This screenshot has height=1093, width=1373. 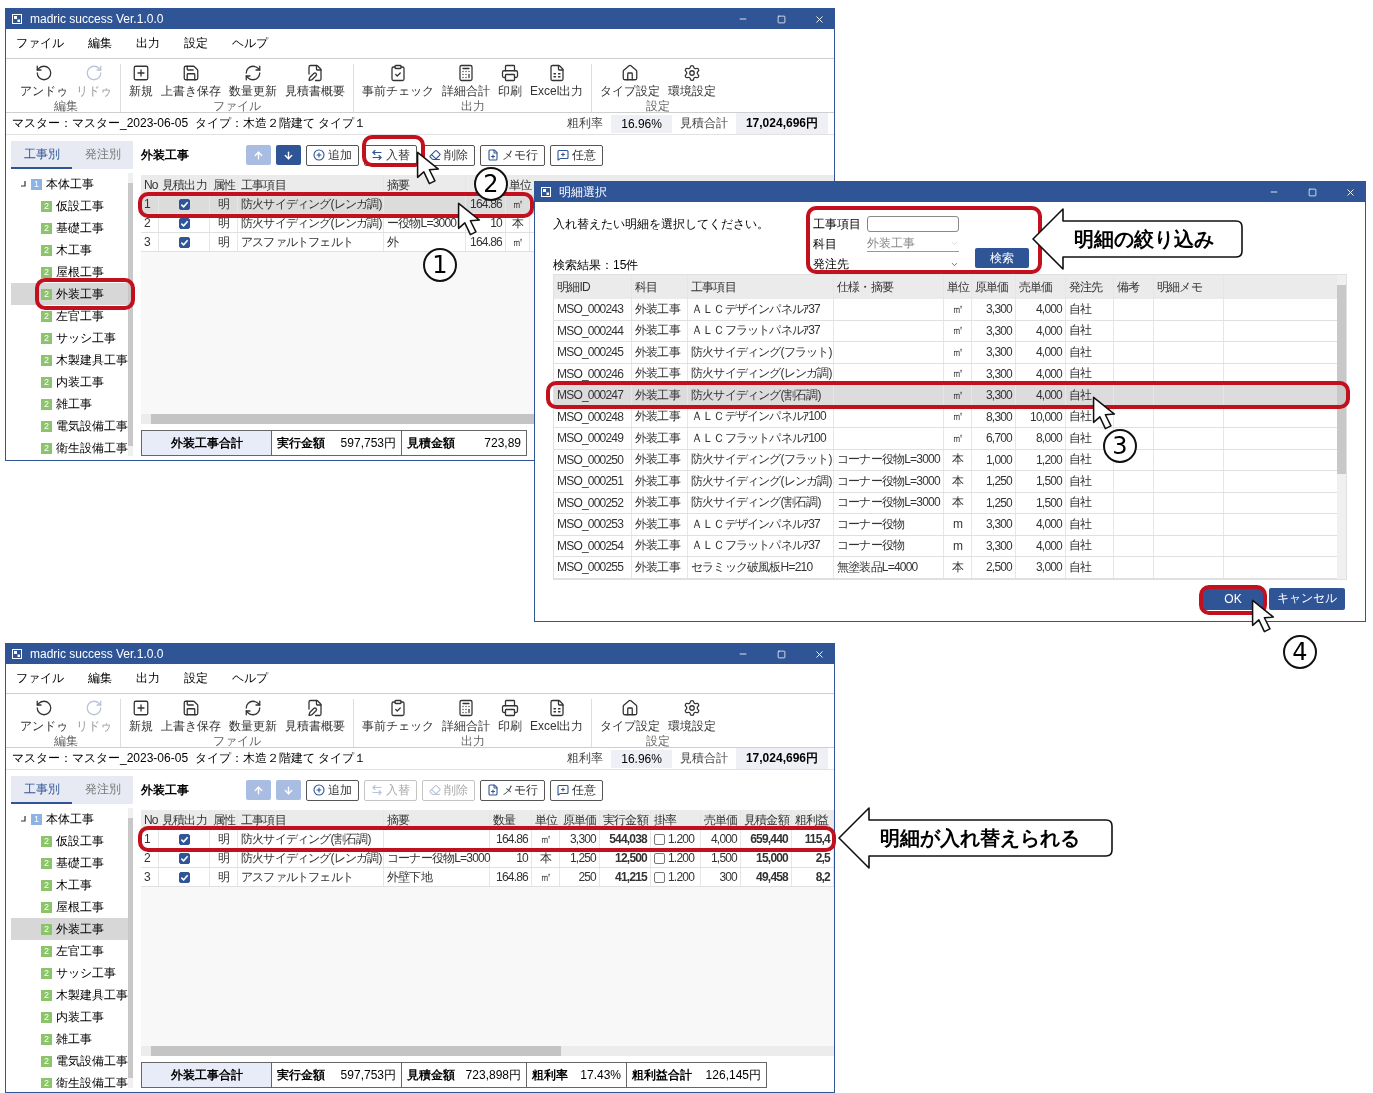 What do you see at coordinates (945, 546) in the screenshot?
I see `table-row: MSO_000254 外装工事 ＡＬＣフラットパネルｱ37 コーナー役物 m 3,300 4,000 自社` at bounding box center [945, 546].